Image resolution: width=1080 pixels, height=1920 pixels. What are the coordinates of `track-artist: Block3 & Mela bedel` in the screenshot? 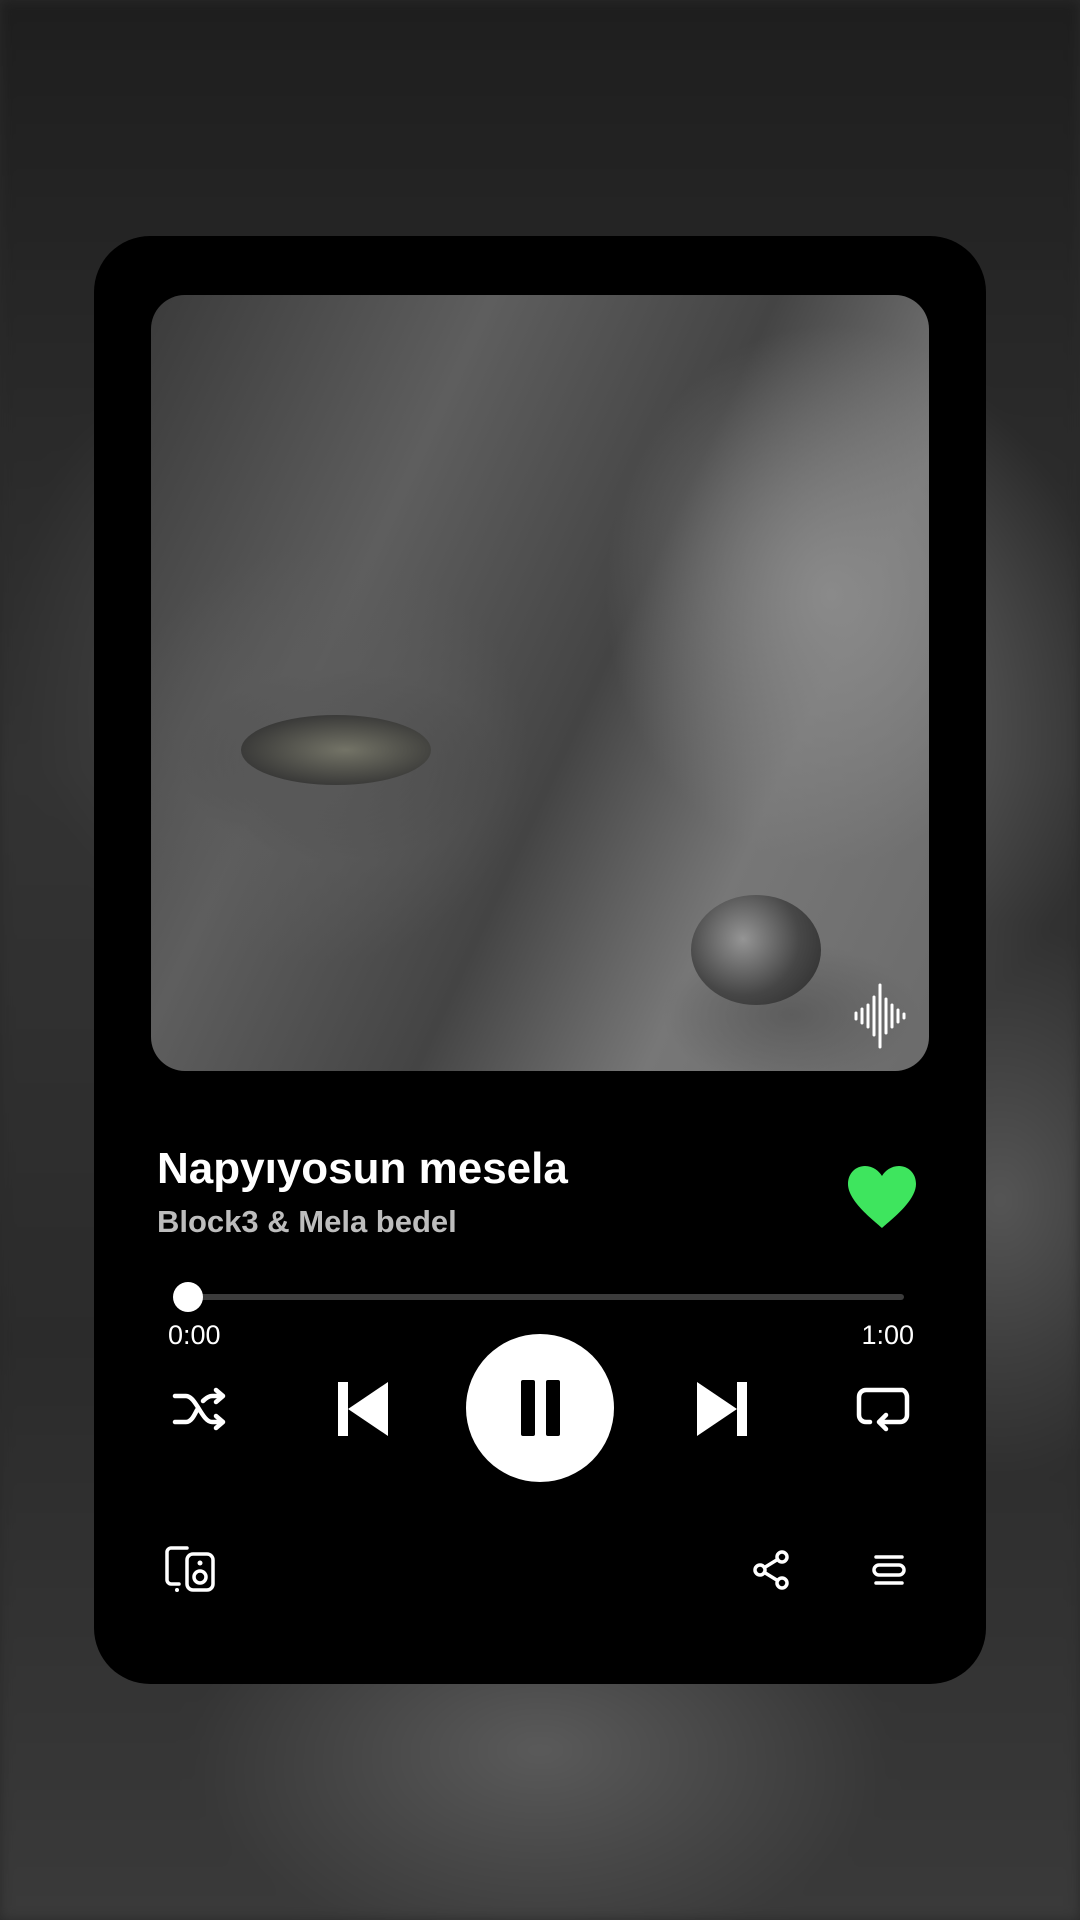 It's located at (307, 1222).